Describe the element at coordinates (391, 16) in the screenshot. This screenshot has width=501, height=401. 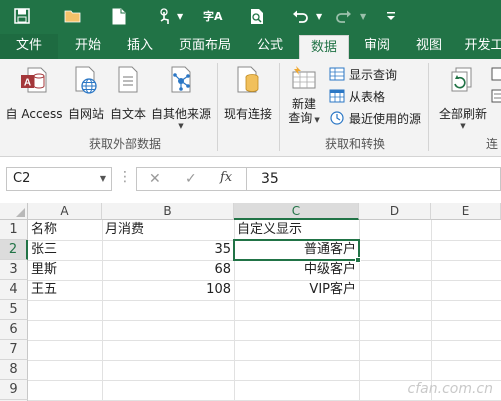
I see `customize-toolbar-icon` at that location.